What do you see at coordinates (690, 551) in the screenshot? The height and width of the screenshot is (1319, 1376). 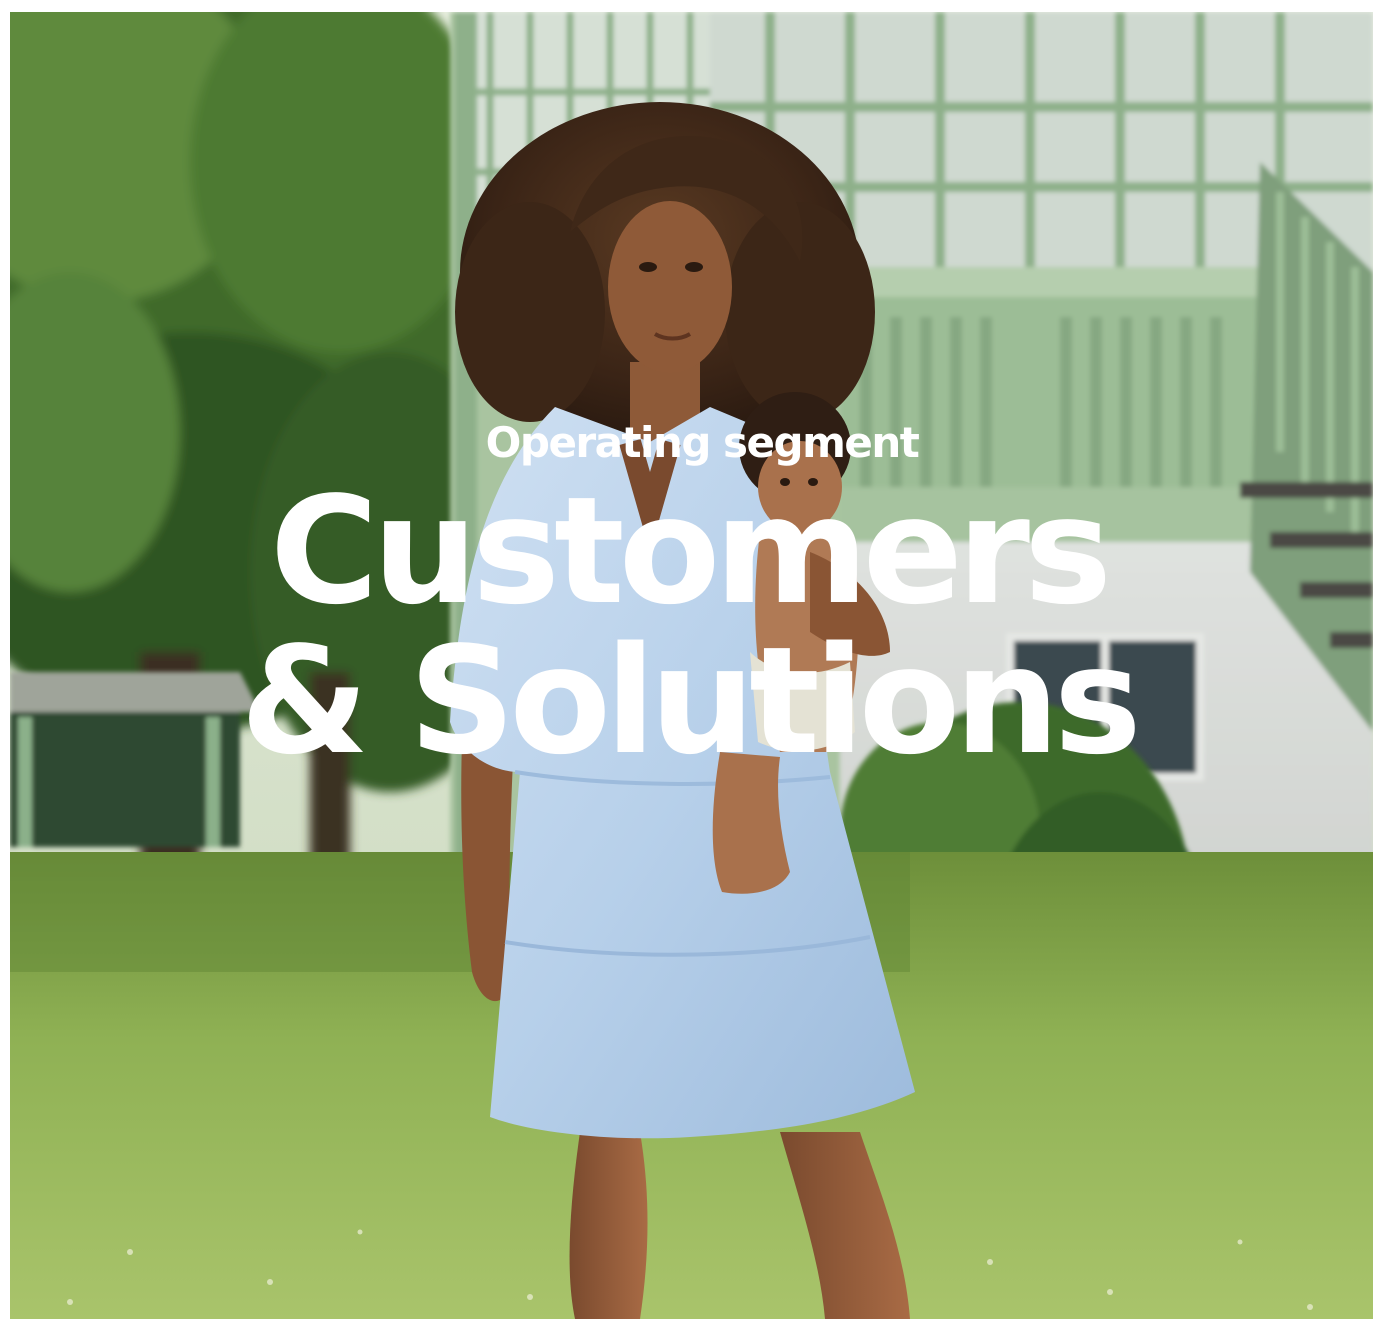 I see `page-title-line-1: Customers` at bounding box center [690, 551].